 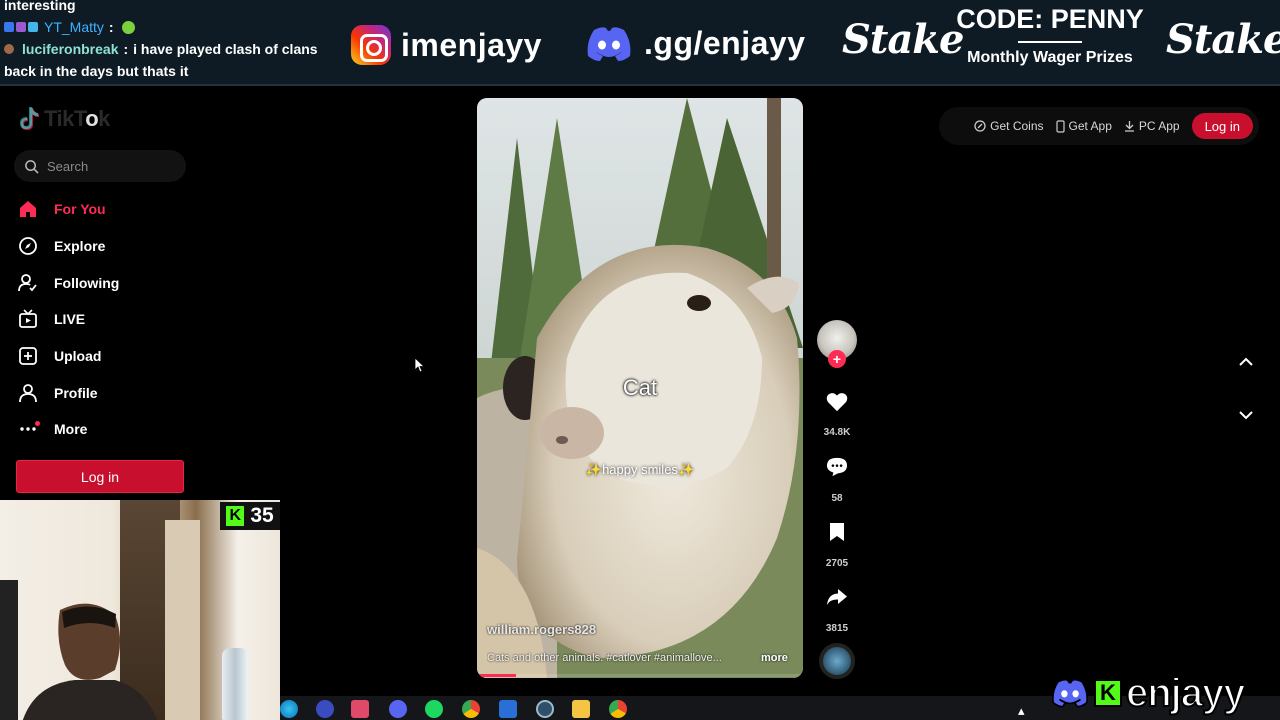 I want to click on kick-icon: K, so click(x=1108, y=693).